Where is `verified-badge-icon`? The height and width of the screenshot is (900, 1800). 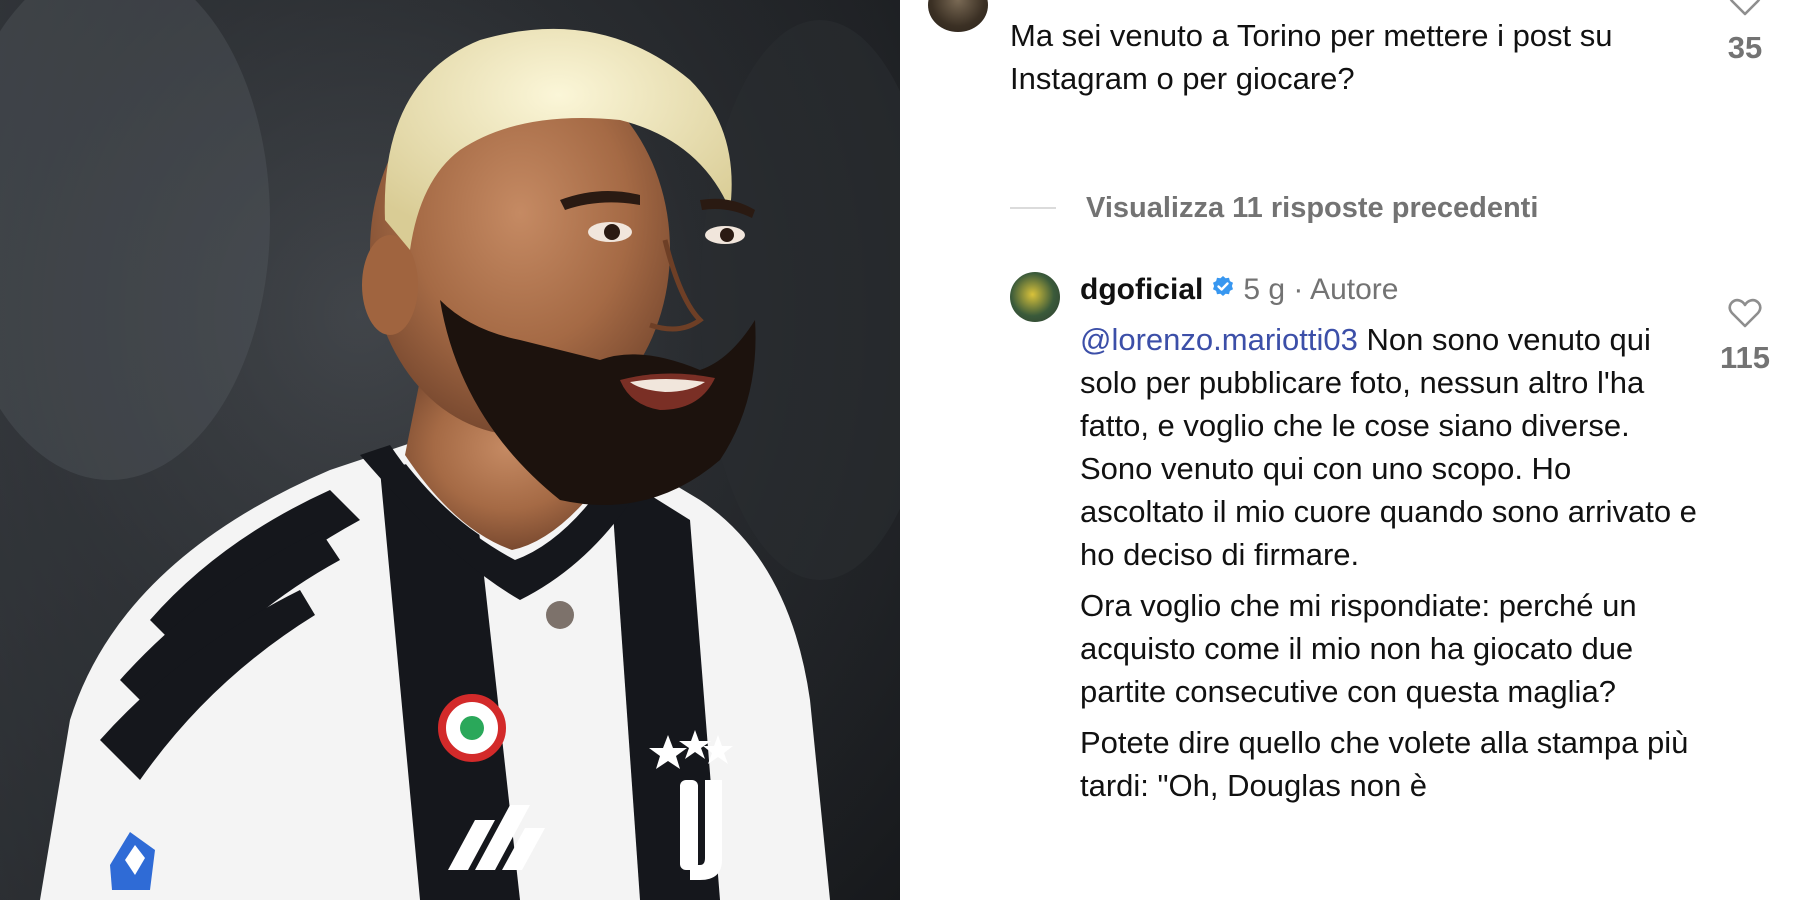
verified-badge-icon is located at coordinates (1223, 290).